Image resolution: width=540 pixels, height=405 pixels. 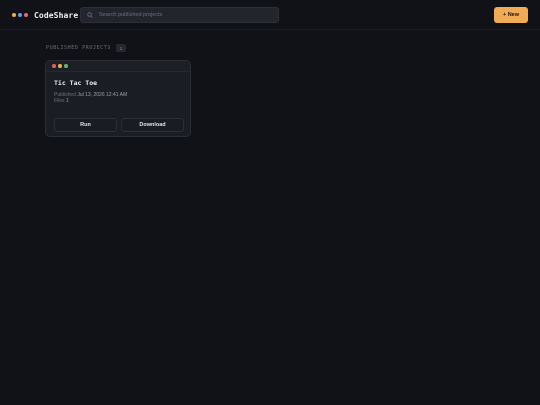 What do you see at coordinates (76, 83) in the screenshot?
I see `project-title: Tic Tac Toe` at bounding box center [76, 83].